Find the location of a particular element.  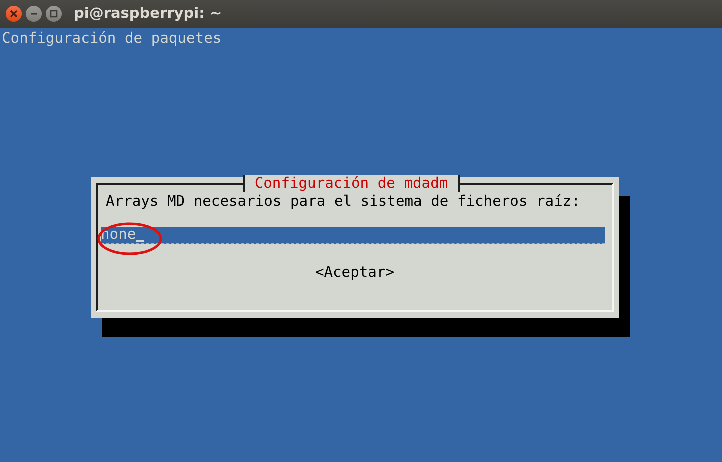

window-title: pi@raspberrypi: ~ is located at coordinates (148, 14).